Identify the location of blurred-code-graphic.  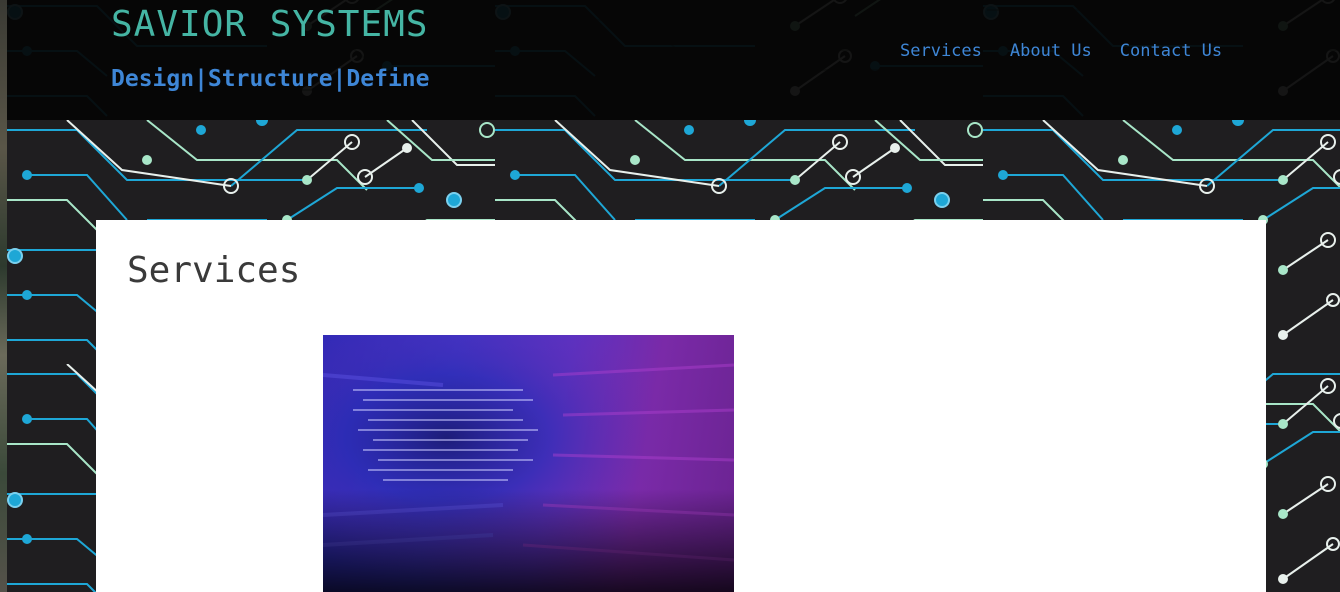
(528, 463).